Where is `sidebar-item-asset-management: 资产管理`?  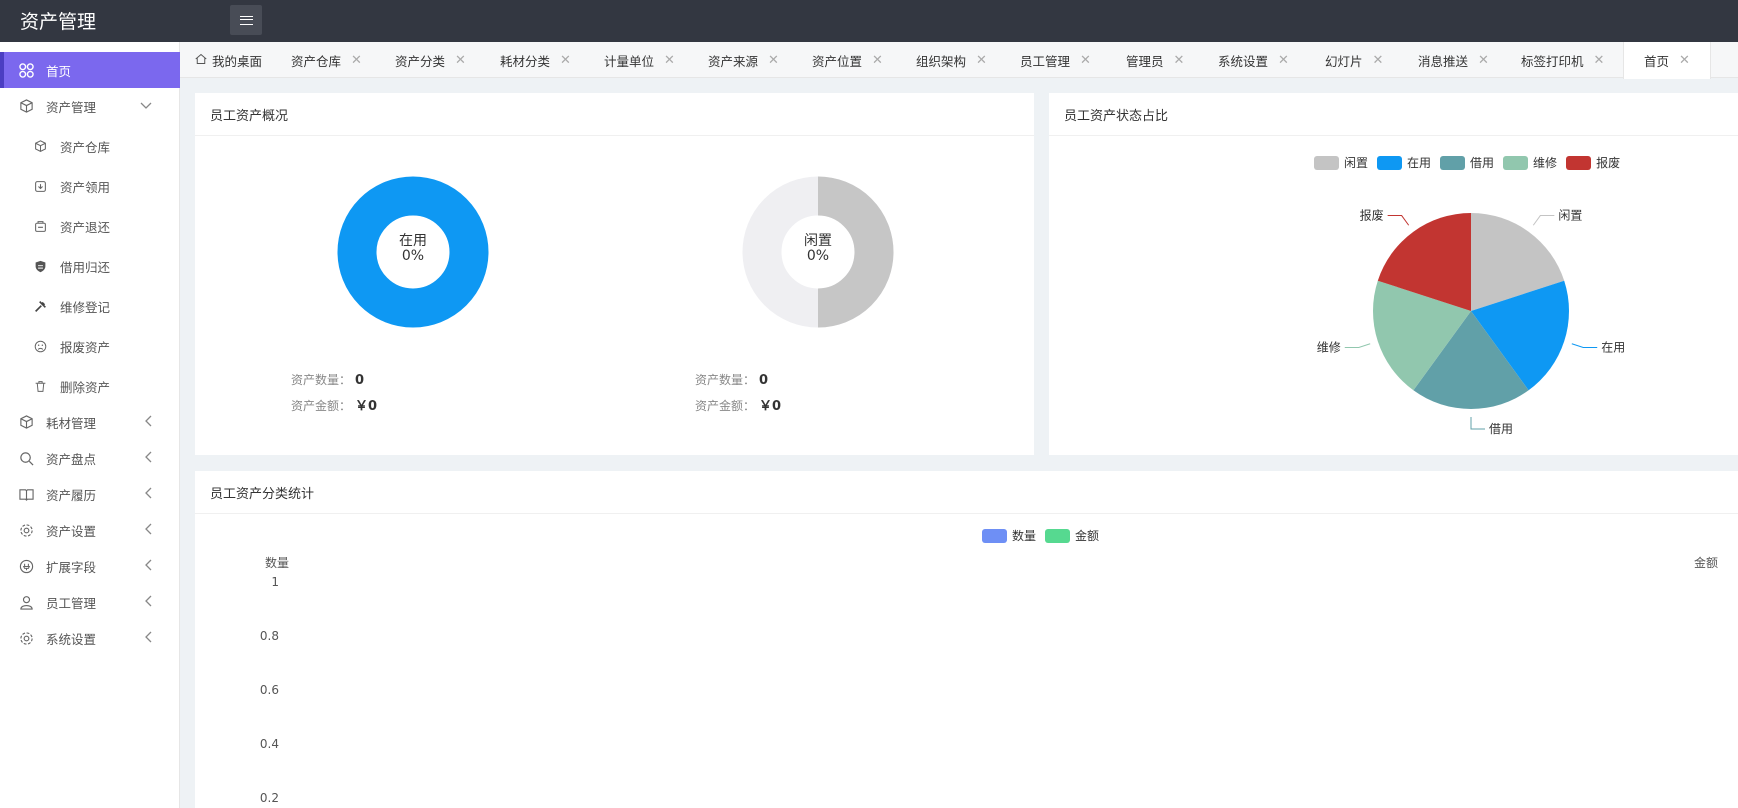 sidebar-item-asset-management: 资产管理 is located at coordinates (90, 106).